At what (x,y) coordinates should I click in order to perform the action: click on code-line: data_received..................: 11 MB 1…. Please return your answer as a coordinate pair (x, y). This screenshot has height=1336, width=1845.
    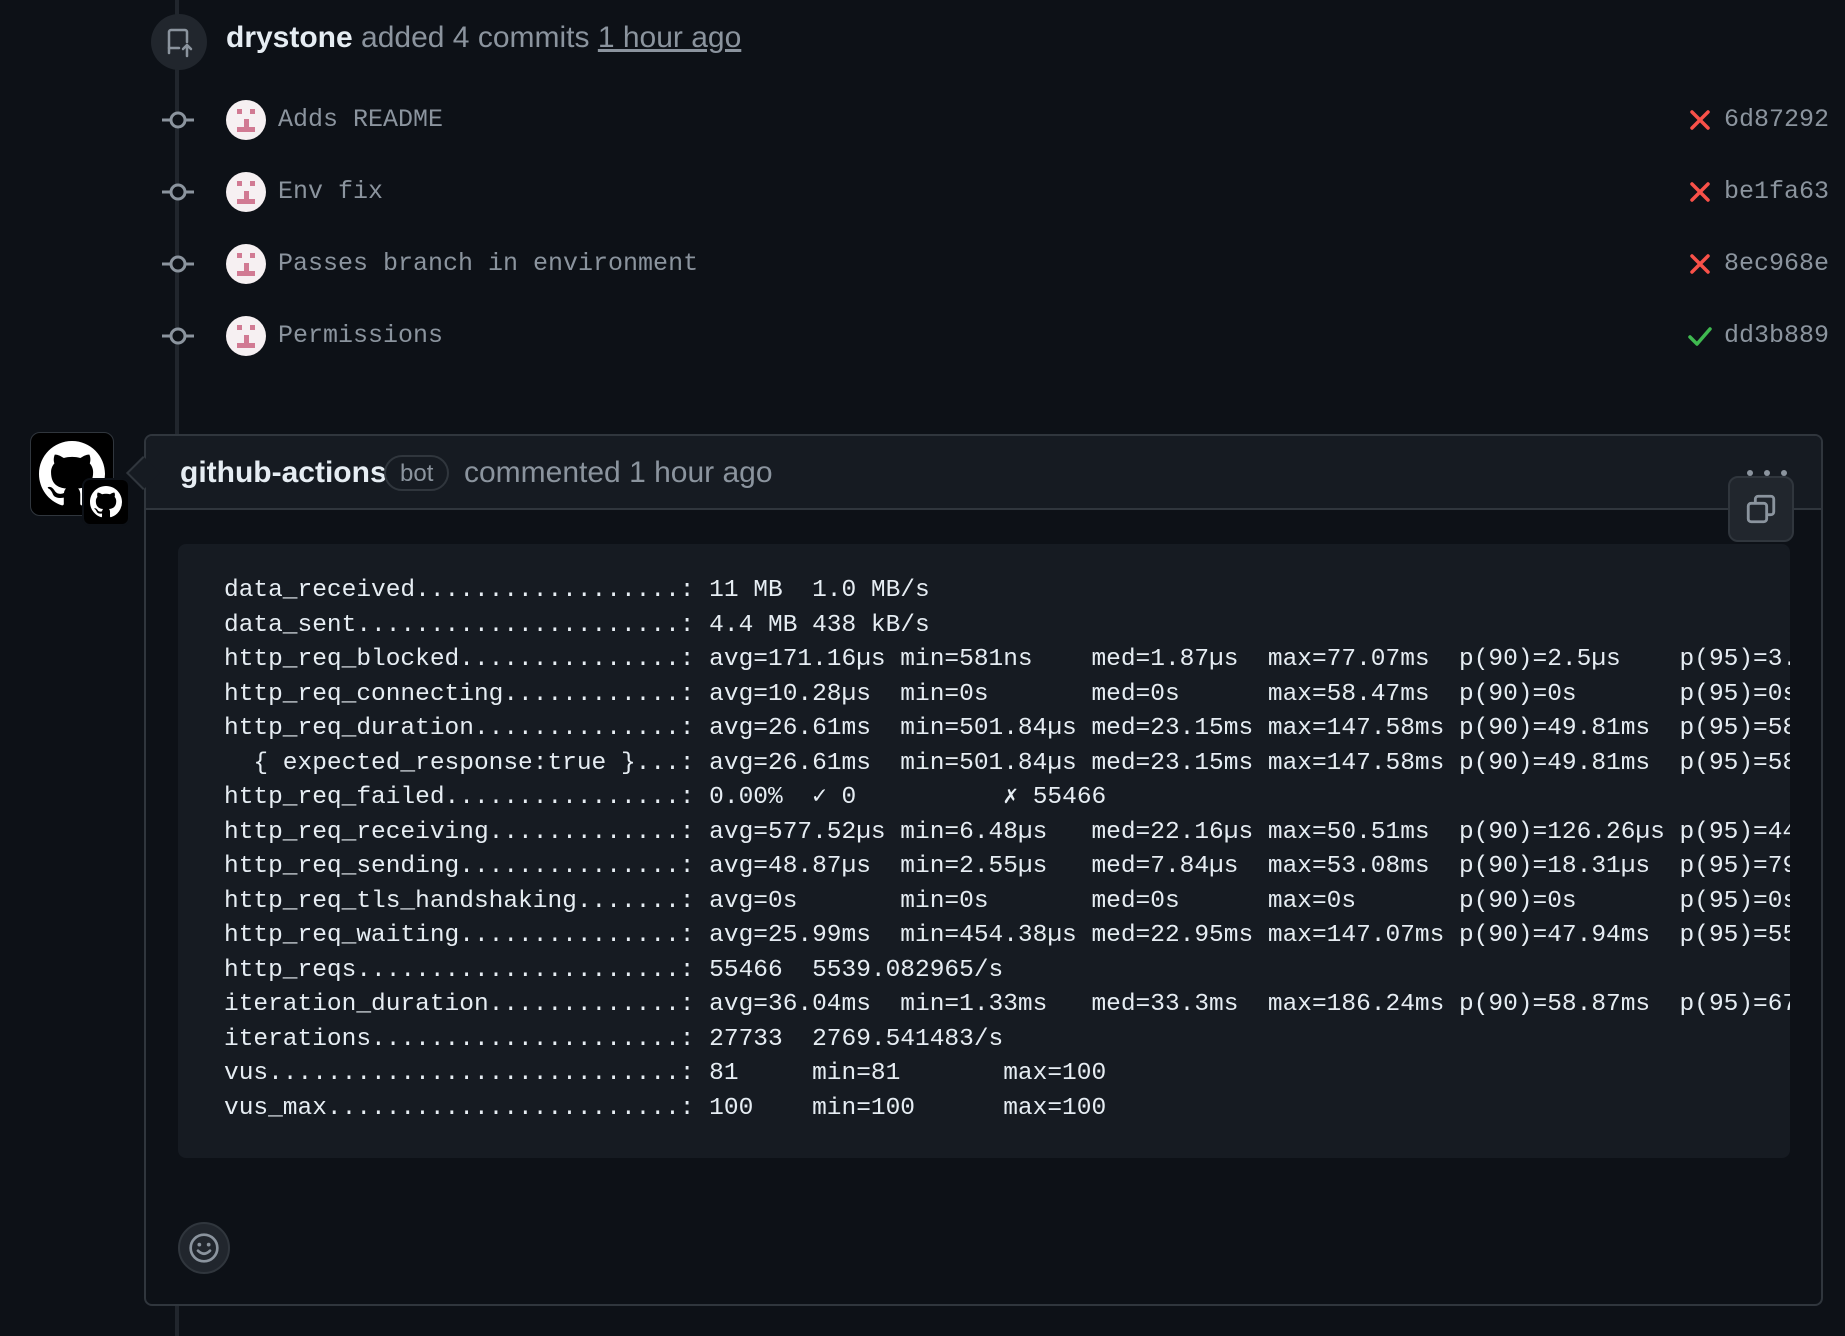
    Looking at the image, I should click on (577, 590).